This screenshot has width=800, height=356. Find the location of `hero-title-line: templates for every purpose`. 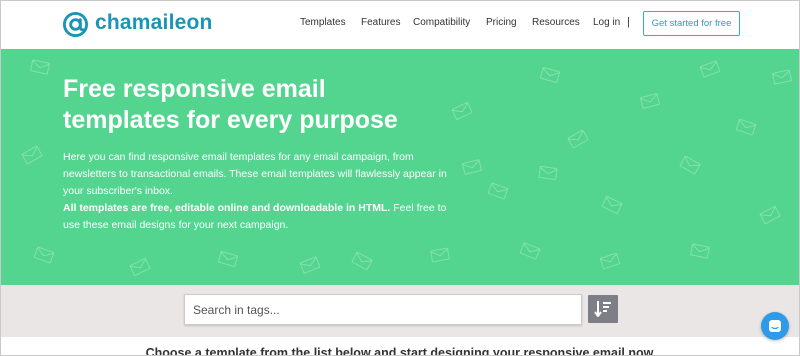

hero-title-line: templates for every purpose is located at coordinates (230, 120).